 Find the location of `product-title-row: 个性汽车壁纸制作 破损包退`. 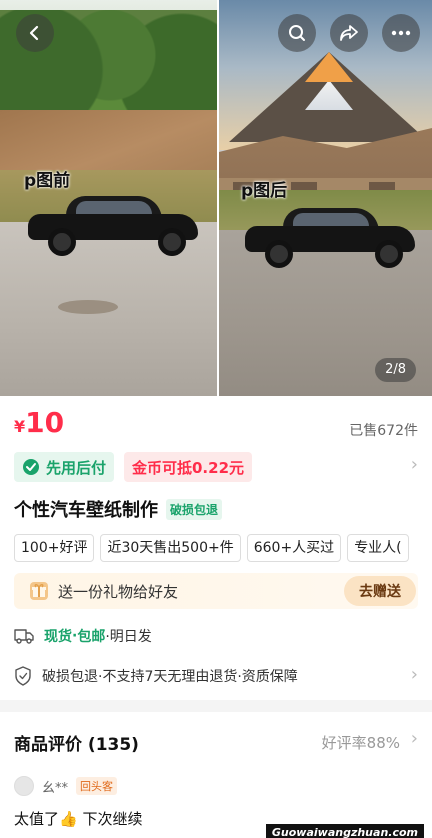

product-title-row: 个性汽车壁纸制作 破损包退 is located at coordinates (118, 509).